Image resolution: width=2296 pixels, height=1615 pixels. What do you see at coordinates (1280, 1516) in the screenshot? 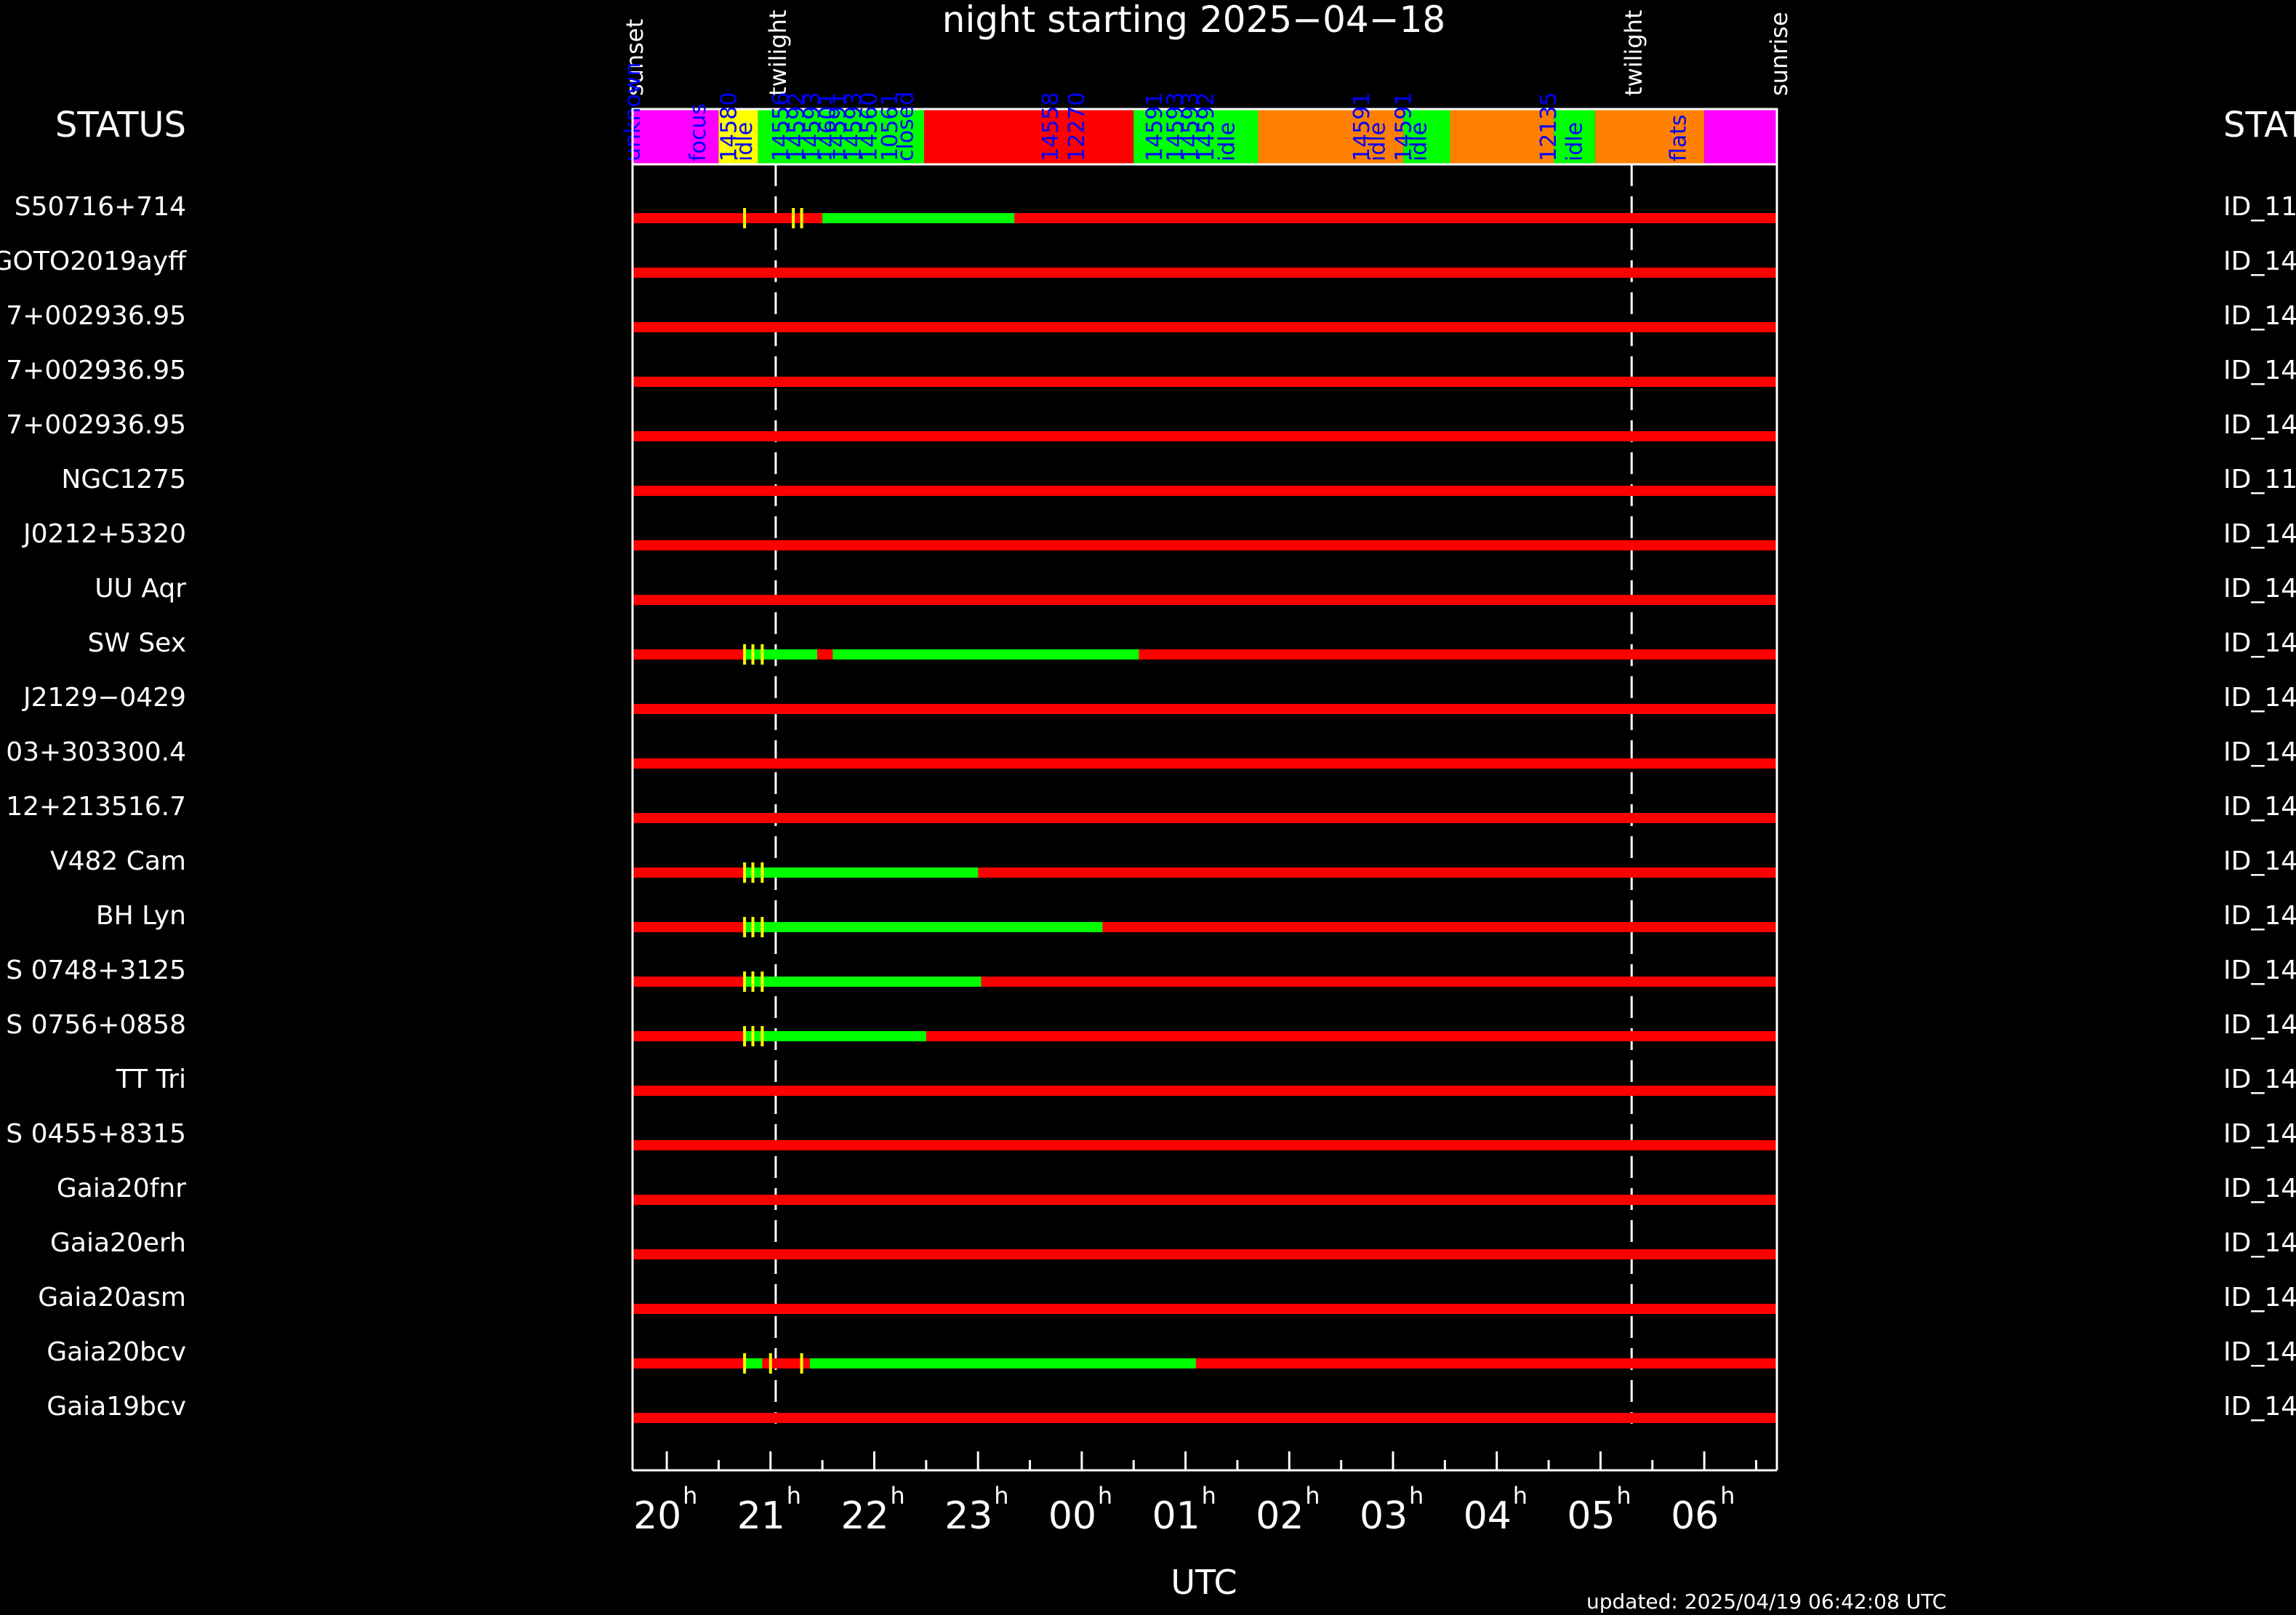
I see `tick-label: 02` at bounding box center [1280, 1516].